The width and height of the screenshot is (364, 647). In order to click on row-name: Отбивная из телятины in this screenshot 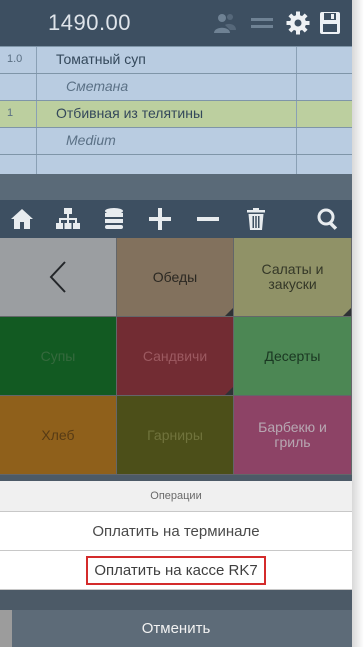, I will do `click(130, 113)`.